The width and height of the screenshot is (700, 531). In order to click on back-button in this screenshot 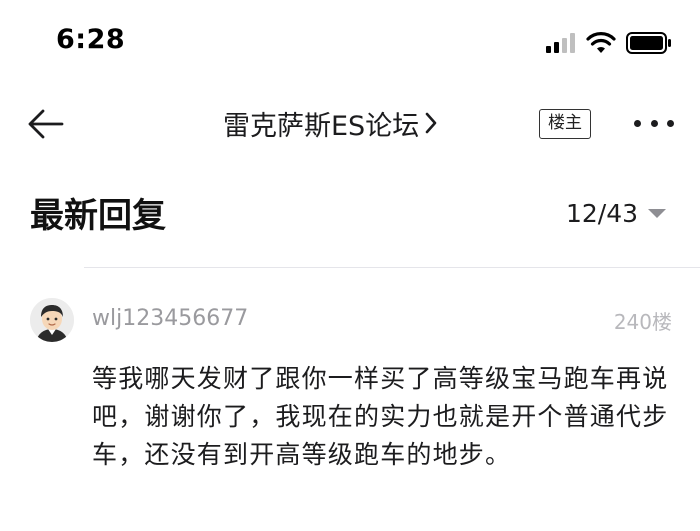, I will do `click(46, 124)`.